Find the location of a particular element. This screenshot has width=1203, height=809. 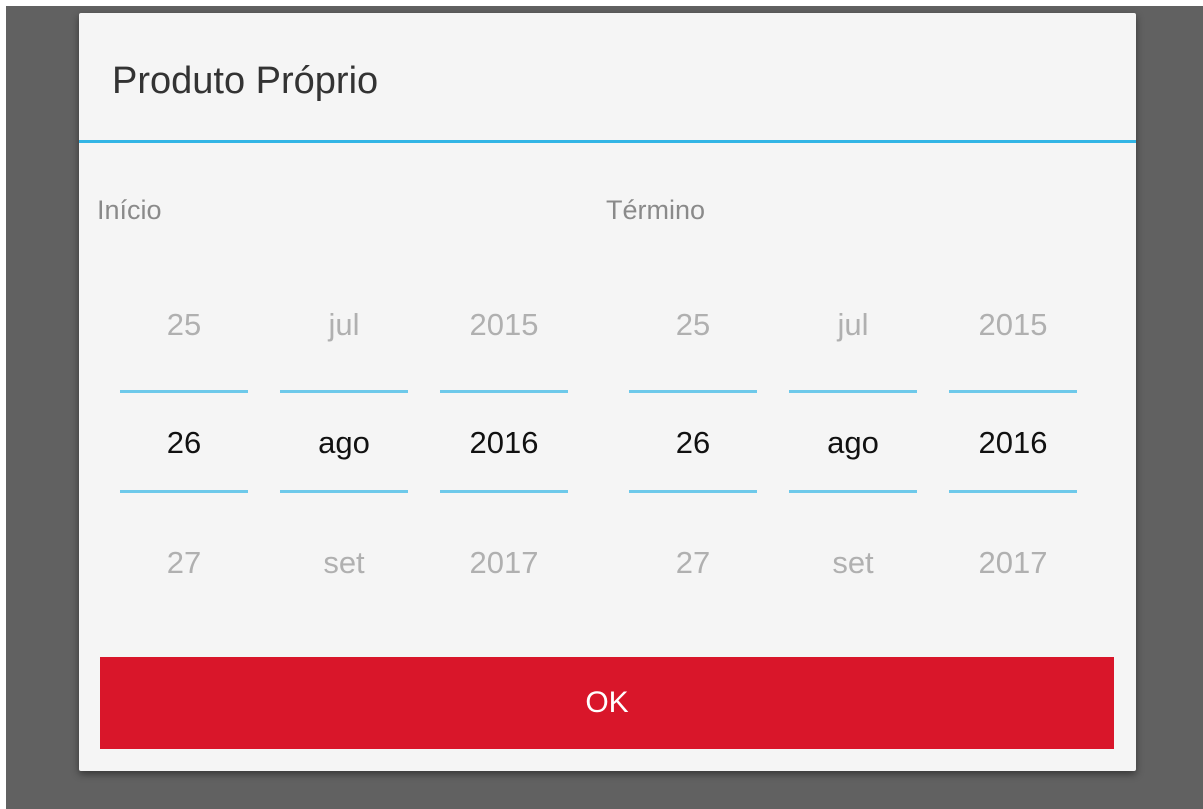

title-divider is located at coordinates (607, 141).